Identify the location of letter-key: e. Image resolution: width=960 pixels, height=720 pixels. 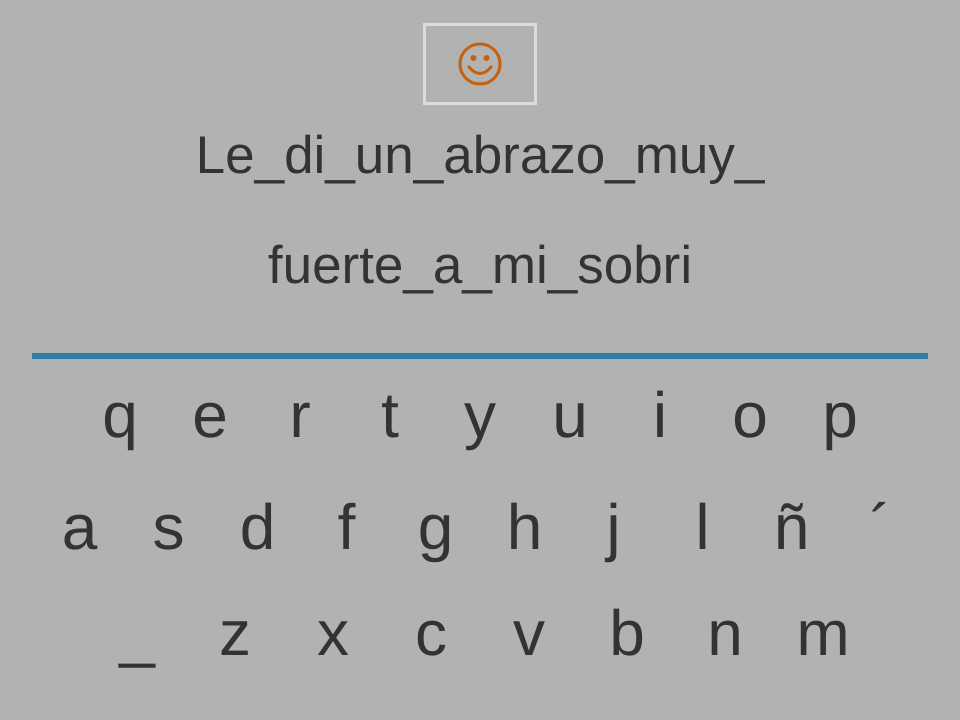
(210, 415).